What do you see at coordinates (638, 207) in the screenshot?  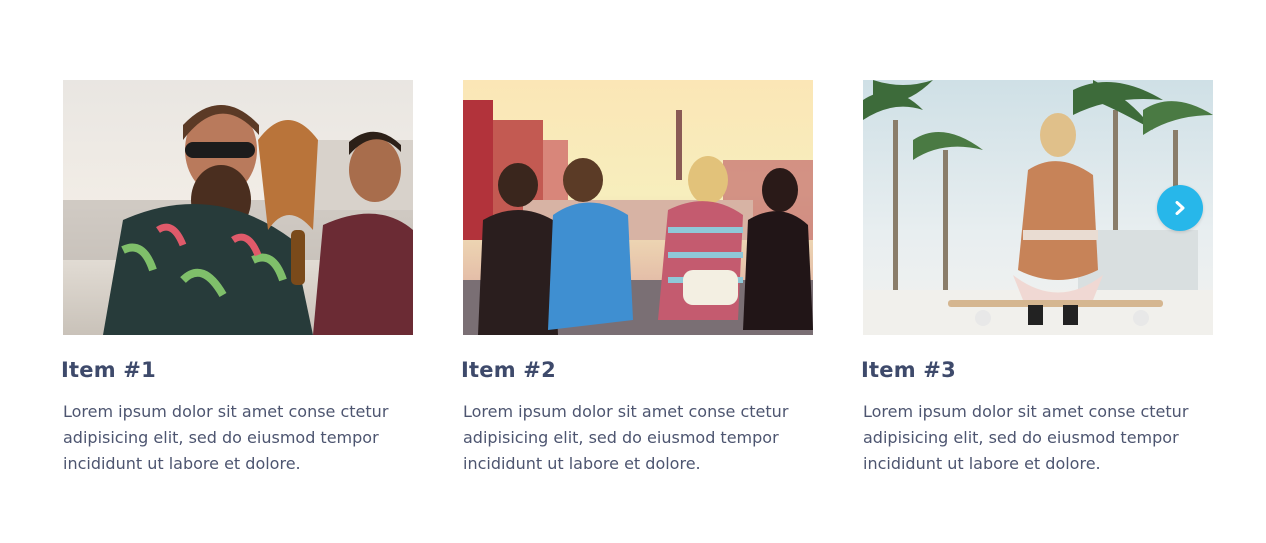 I see `card-image-friends-river` at bounding box center [638, 207].